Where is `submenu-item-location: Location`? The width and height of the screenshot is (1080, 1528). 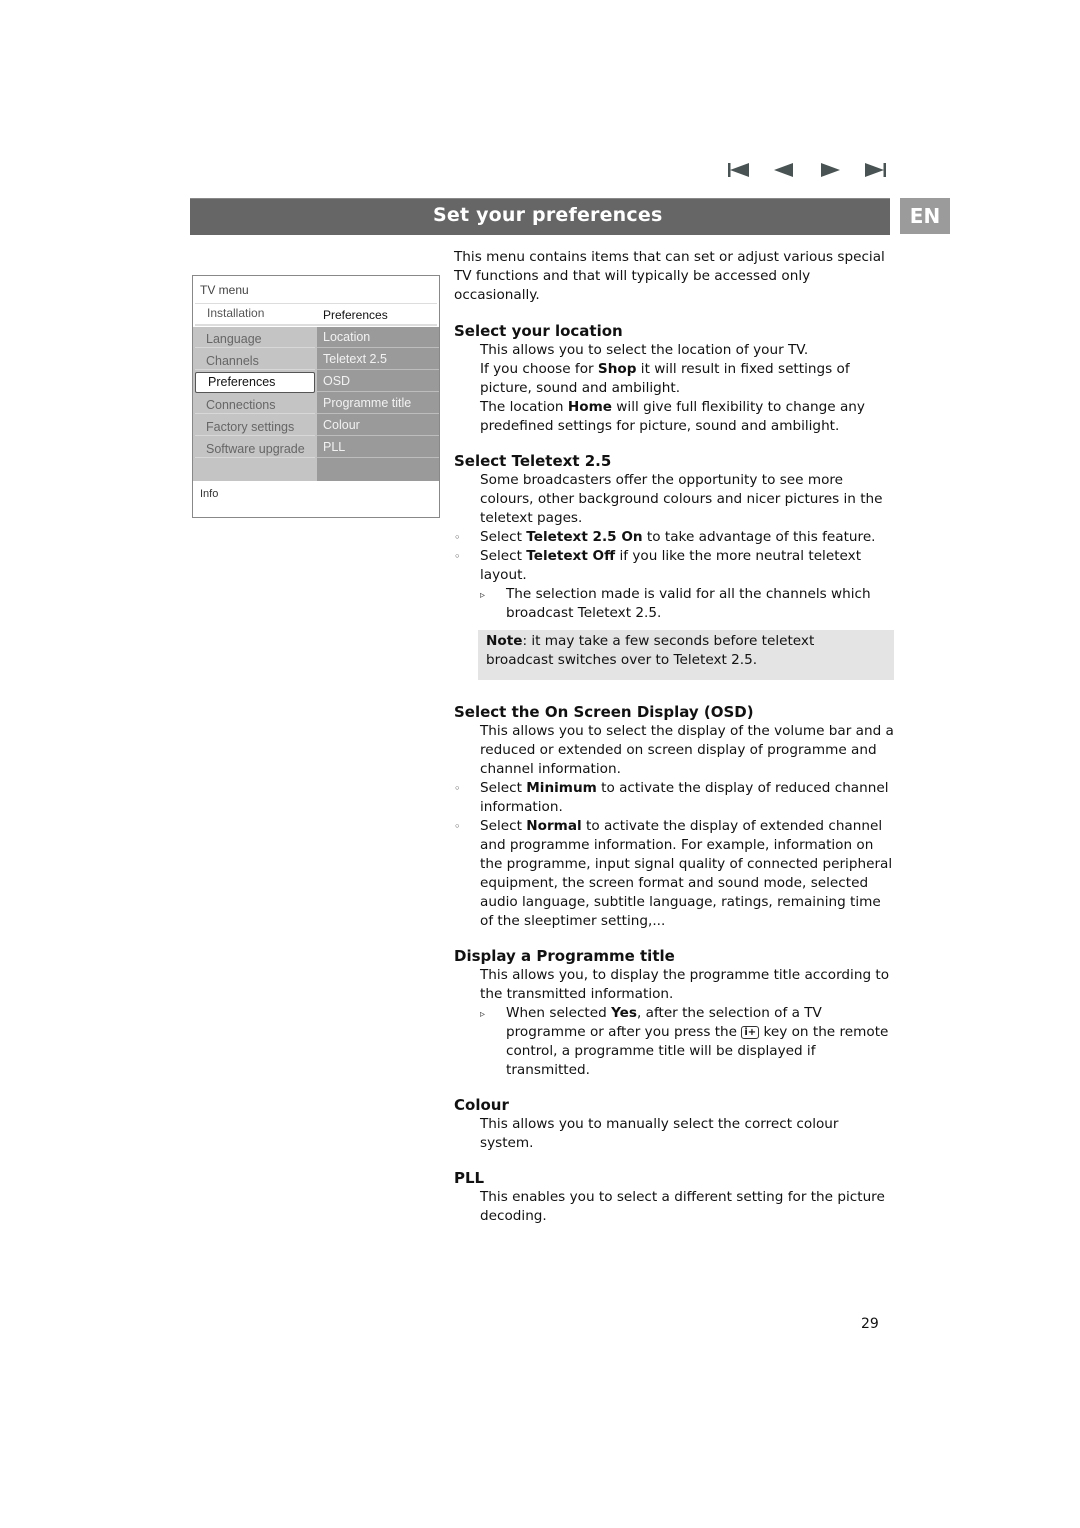 submenu-item-location: Location is located at coordinates (378, 337).